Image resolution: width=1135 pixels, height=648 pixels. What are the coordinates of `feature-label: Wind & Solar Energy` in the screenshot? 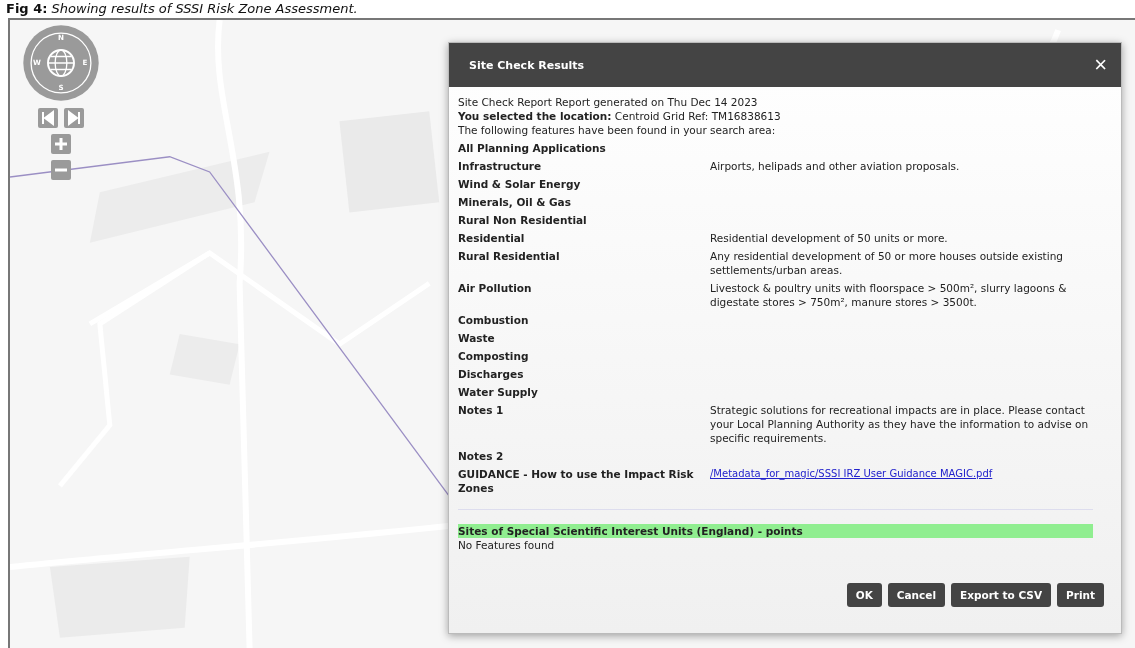 It's located at (520, 184).